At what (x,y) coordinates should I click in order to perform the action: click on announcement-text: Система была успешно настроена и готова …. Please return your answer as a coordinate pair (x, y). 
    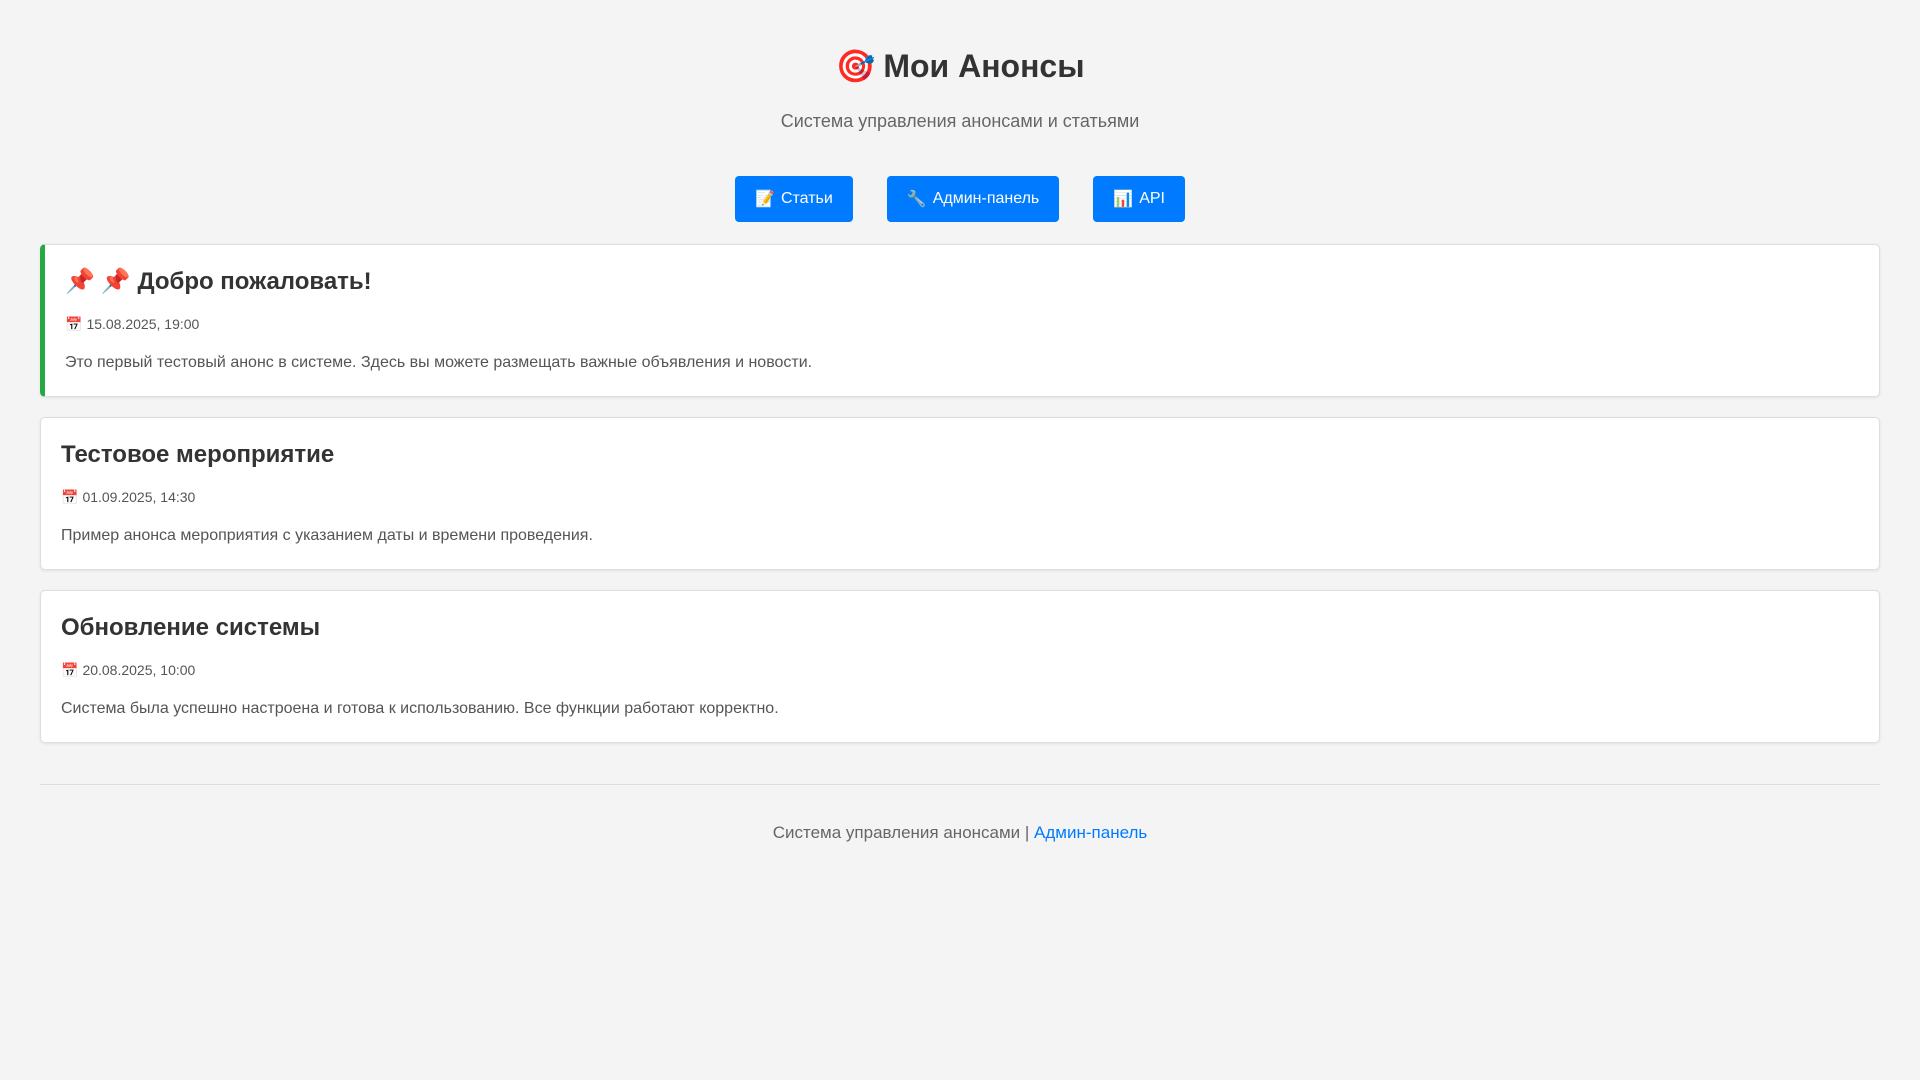
    Looking at the image, I should click on (420, 708).